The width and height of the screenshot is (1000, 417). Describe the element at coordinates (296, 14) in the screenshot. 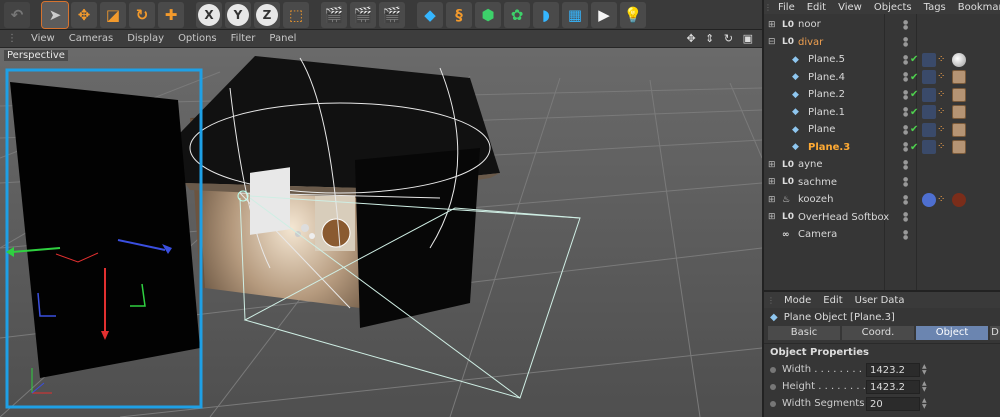

I see `coordinate-system-icon: ⬚` at that location.